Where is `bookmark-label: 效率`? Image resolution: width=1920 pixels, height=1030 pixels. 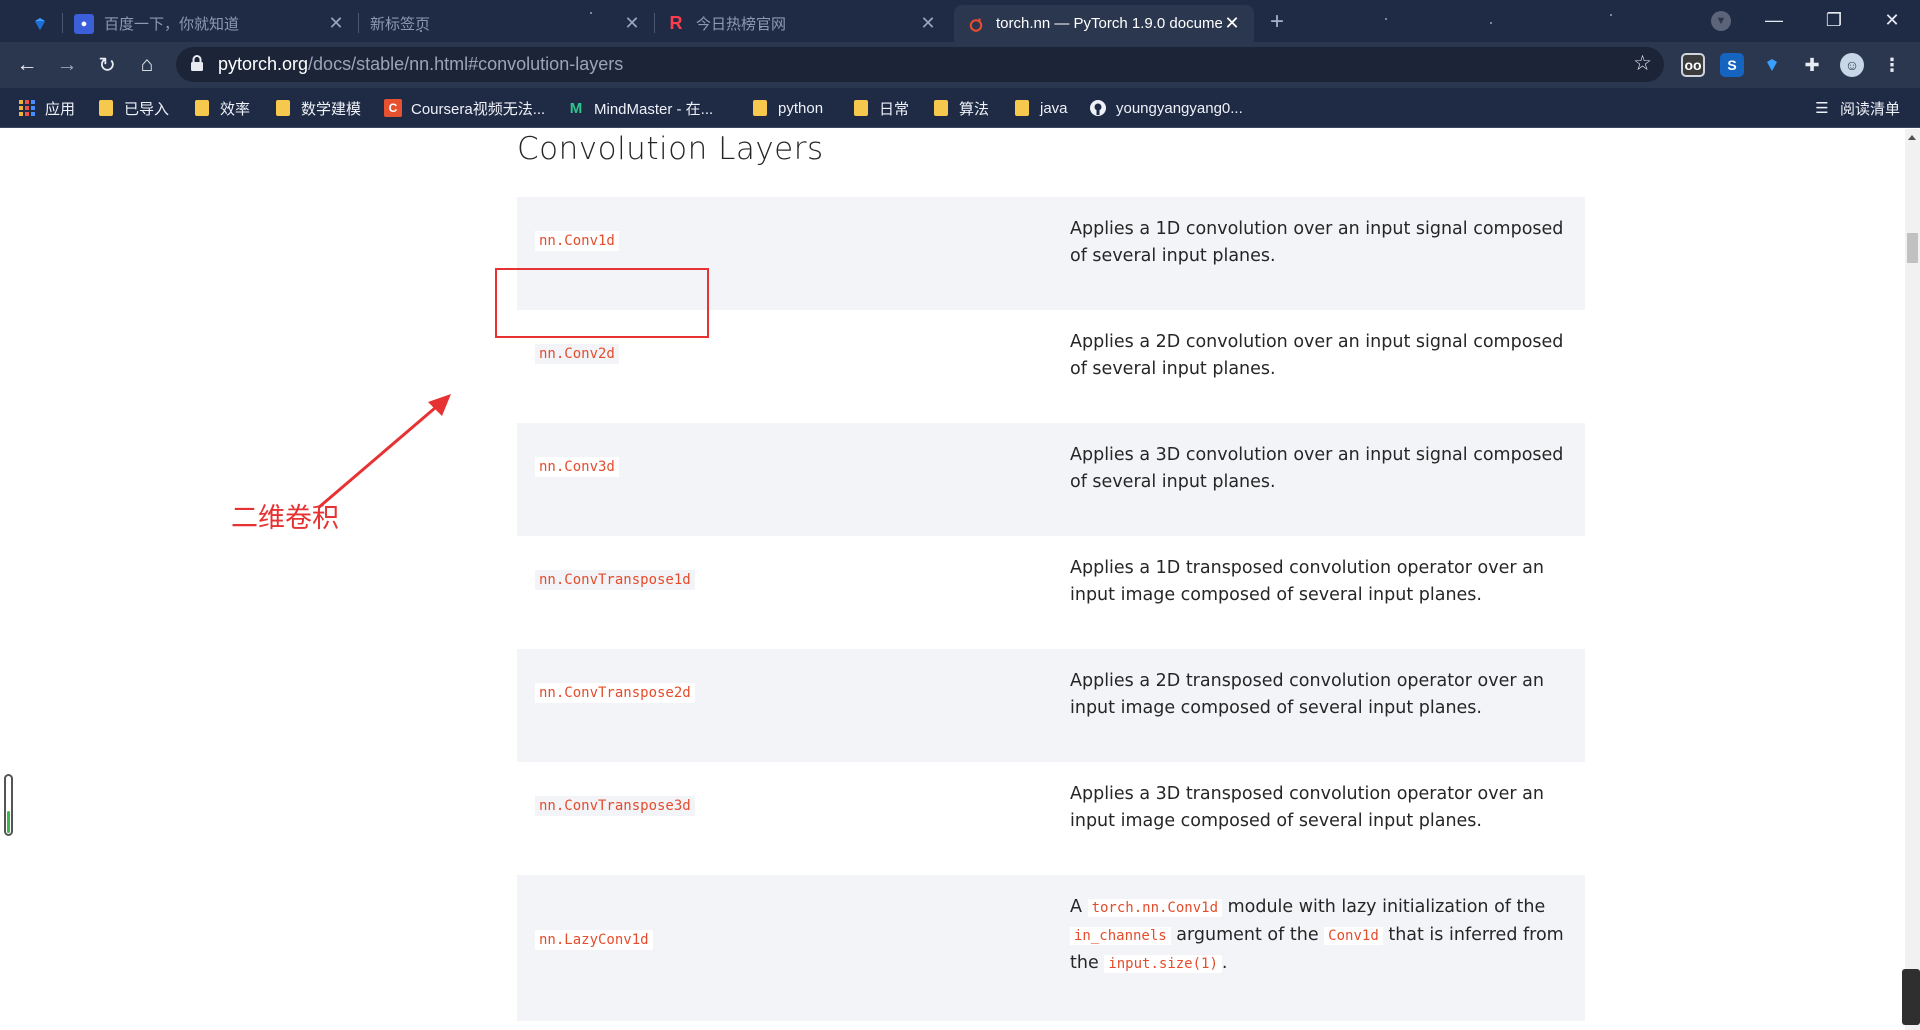
bookmark-label: 效率 is located at coordinates (235, 109).